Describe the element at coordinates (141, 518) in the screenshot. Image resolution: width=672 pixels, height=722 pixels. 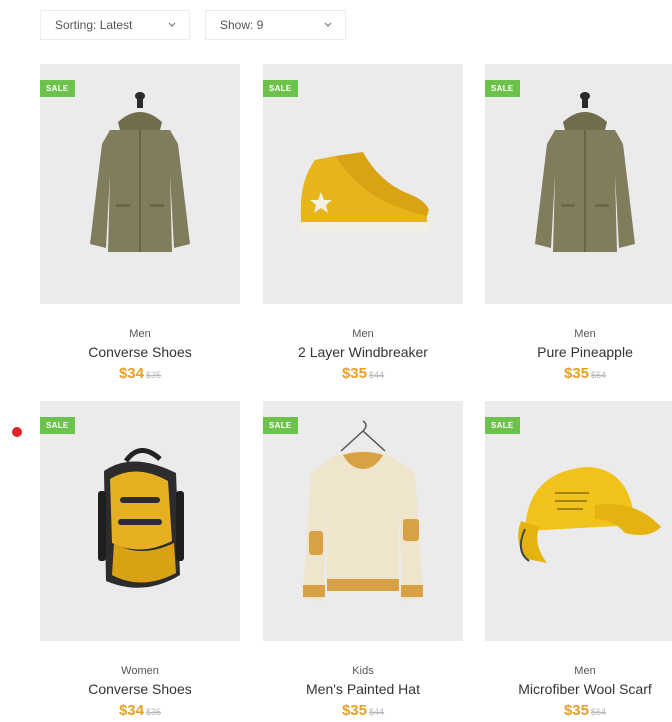
I see `backpack-icon` at that location.